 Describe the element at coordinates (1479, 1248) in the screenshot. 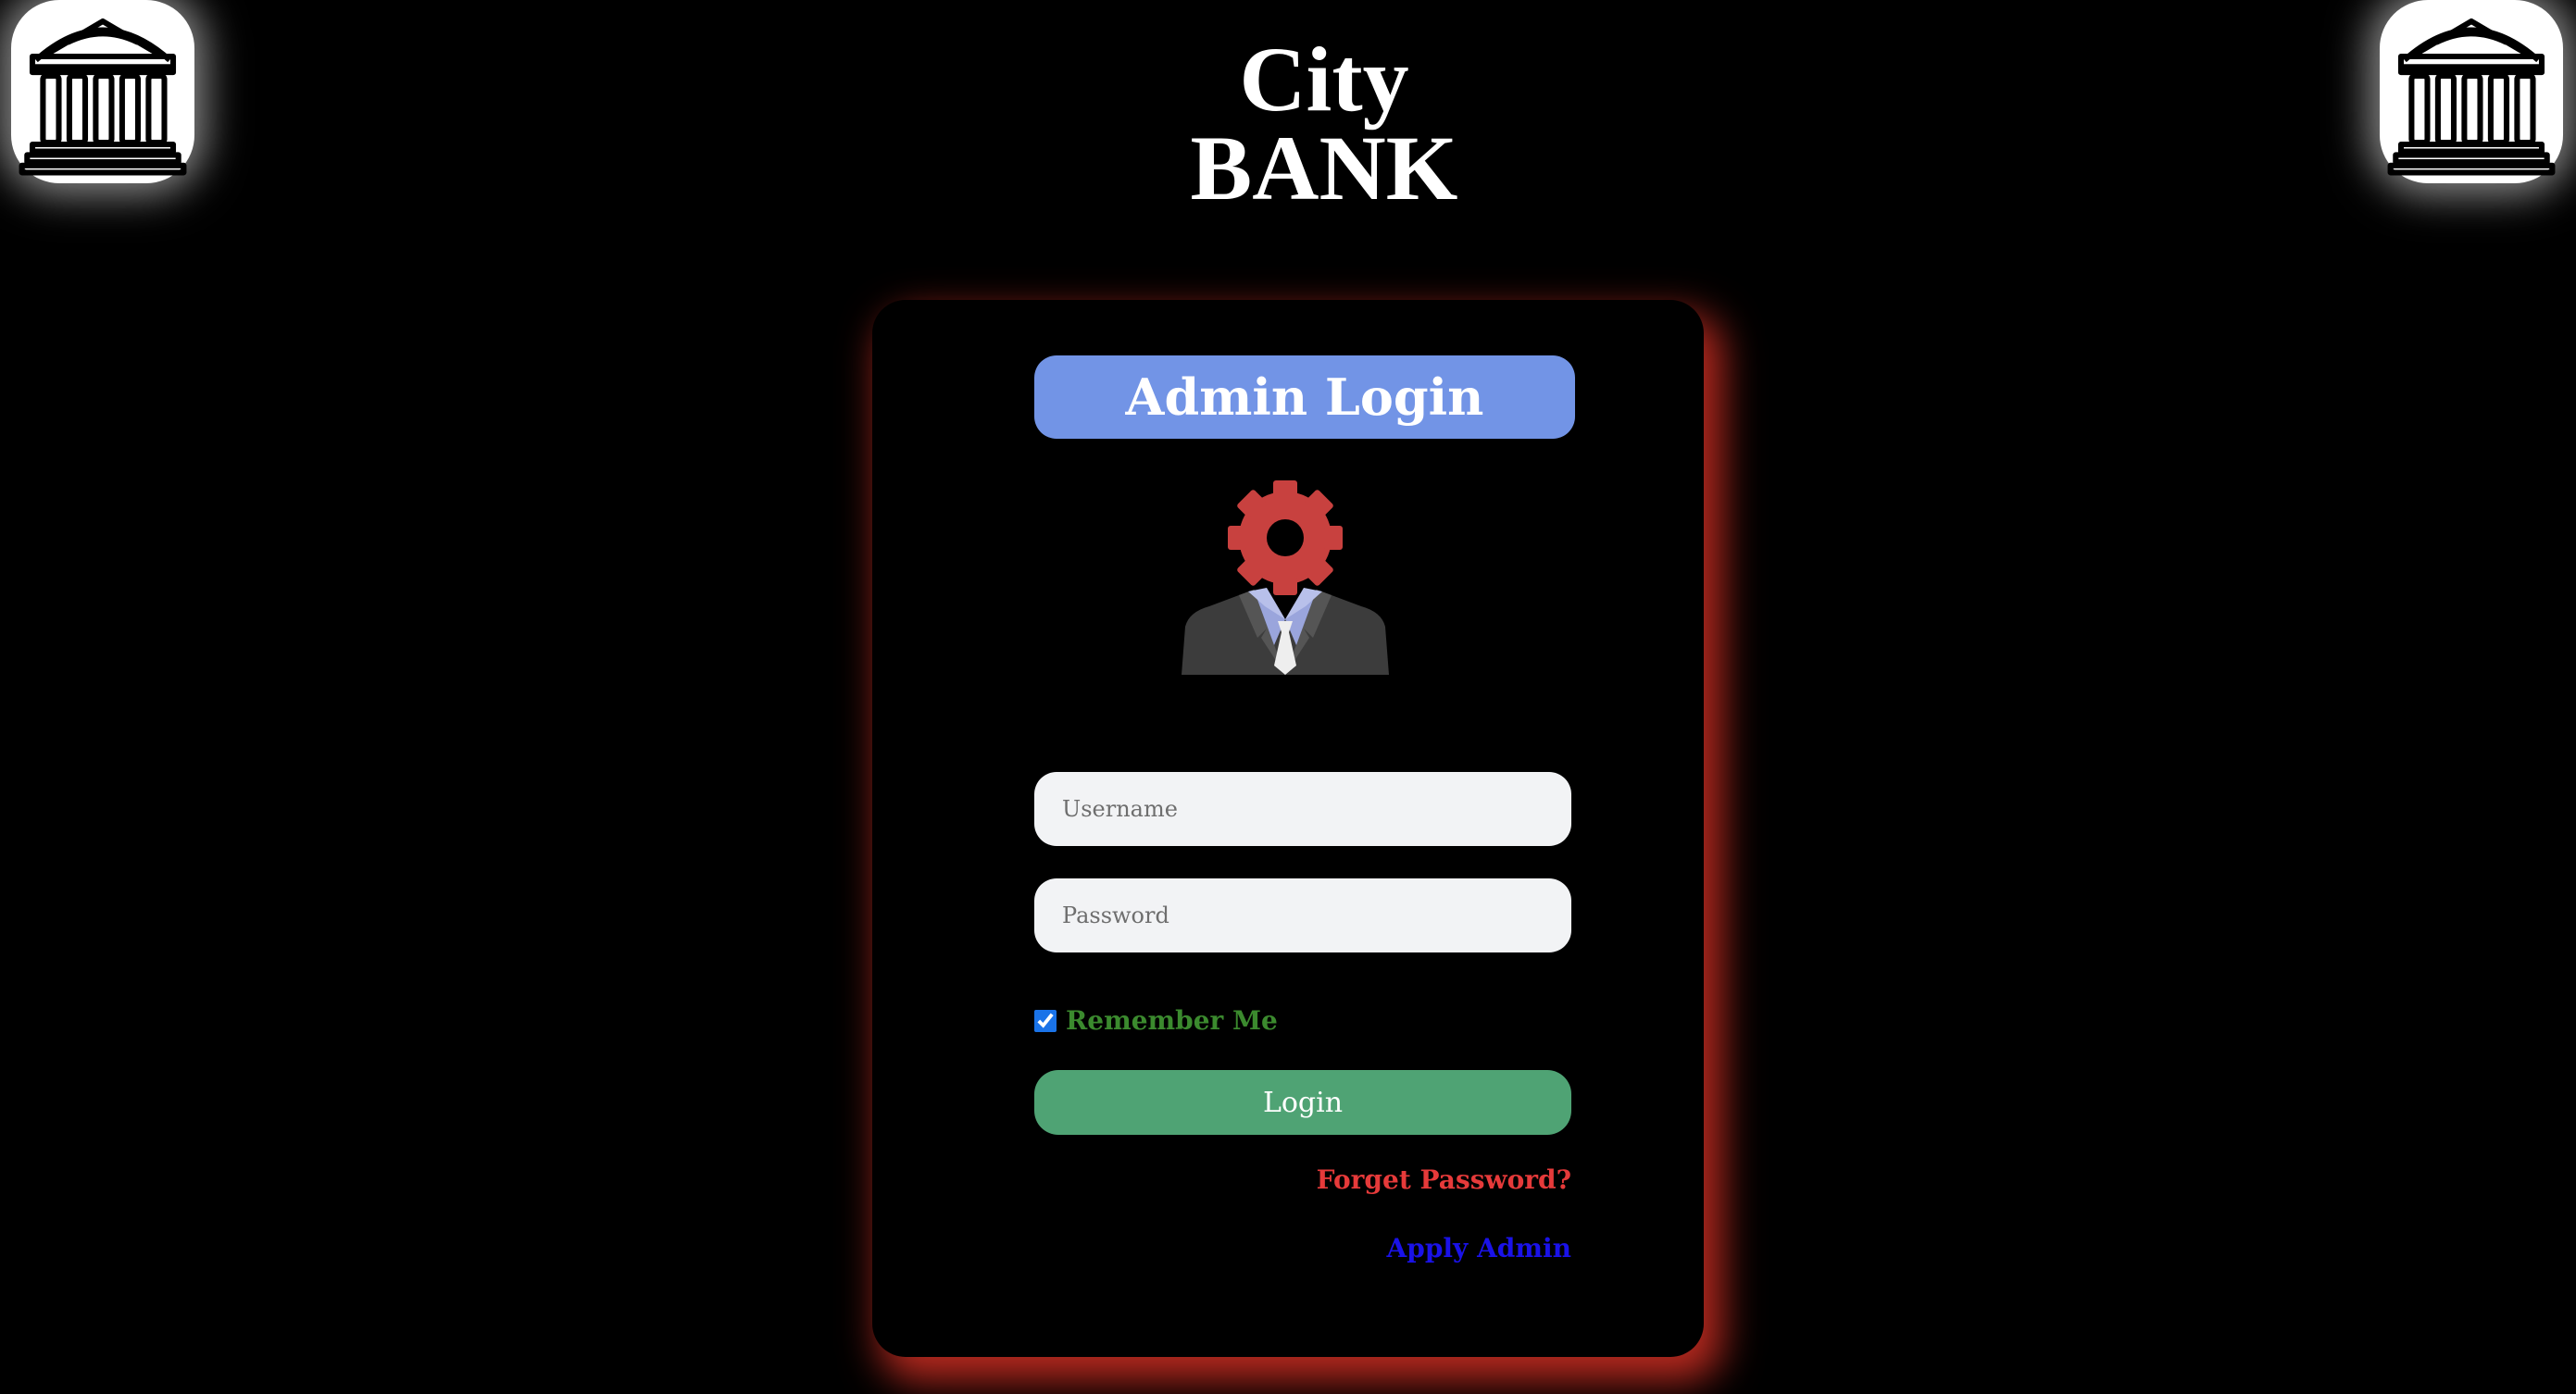

I see `apply-admin-link: Apply Admin` at that location.